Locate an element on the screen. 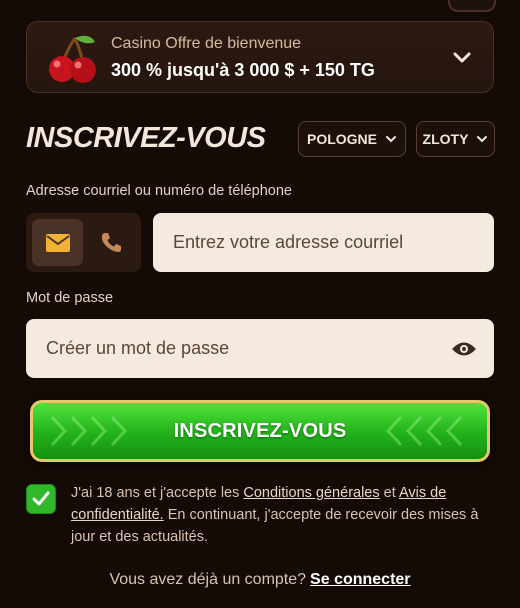 The width and height of the screenshot is (520, 608). consent-text-part-2: et is located at coordinates (389, 493).